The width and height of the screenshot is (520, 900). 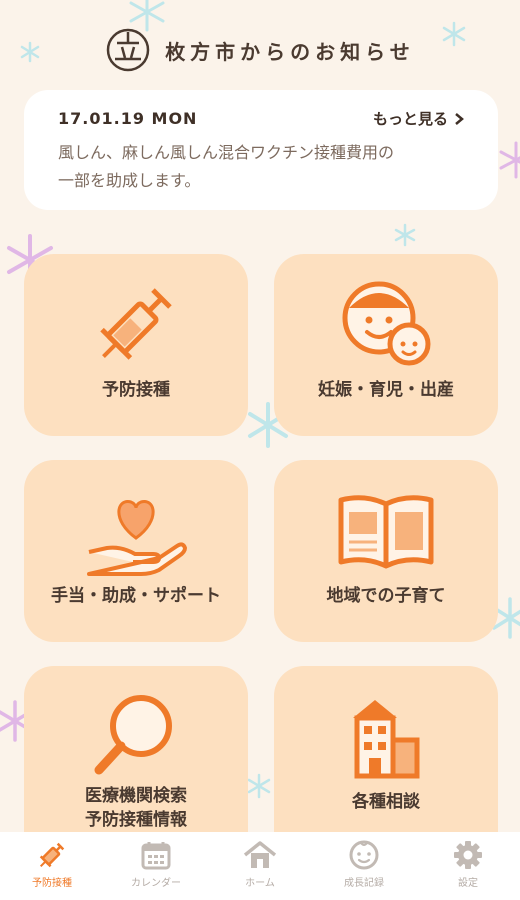 What do you see at coordinates (468, 855) in the screenshot?
I see `gear-icon` at bounding box center [468, 855].